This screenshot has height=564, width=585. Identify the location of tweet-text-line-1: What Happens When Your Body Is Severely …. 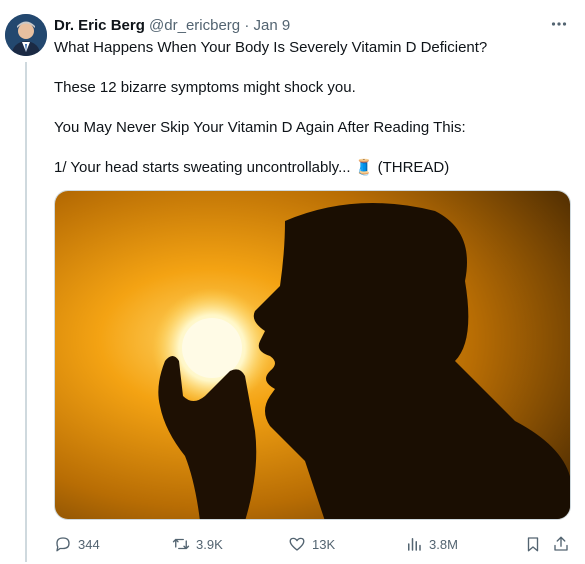
(271, 47).